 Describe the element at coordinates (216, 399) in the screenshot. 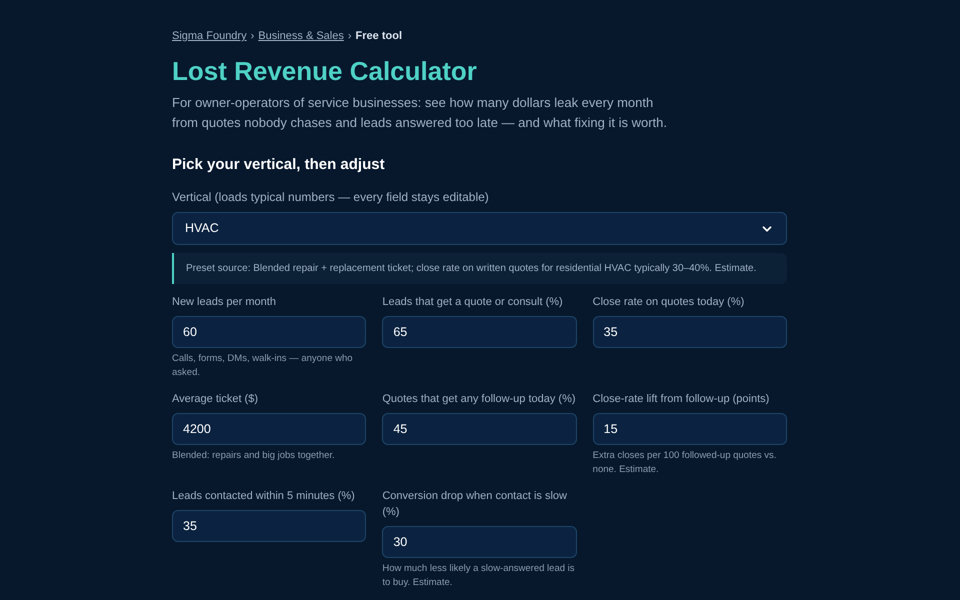

I see `field-label: Average ticket ($)` at that location.